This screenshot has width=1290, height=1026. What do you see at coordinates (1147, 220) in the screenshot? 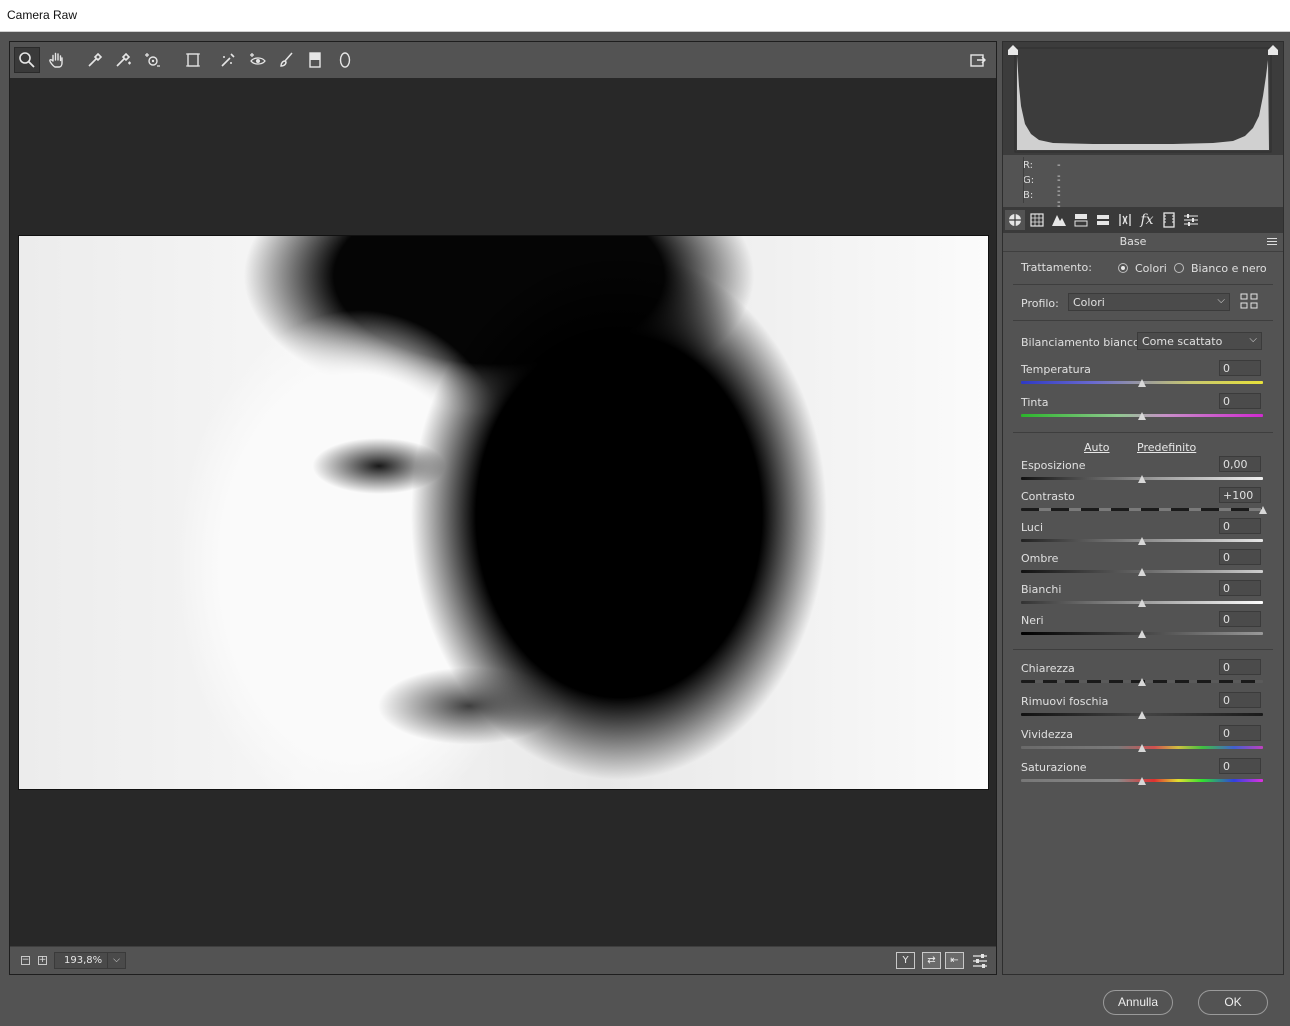
I see `tab-effects: fx` at bounding box center [1147, 220].